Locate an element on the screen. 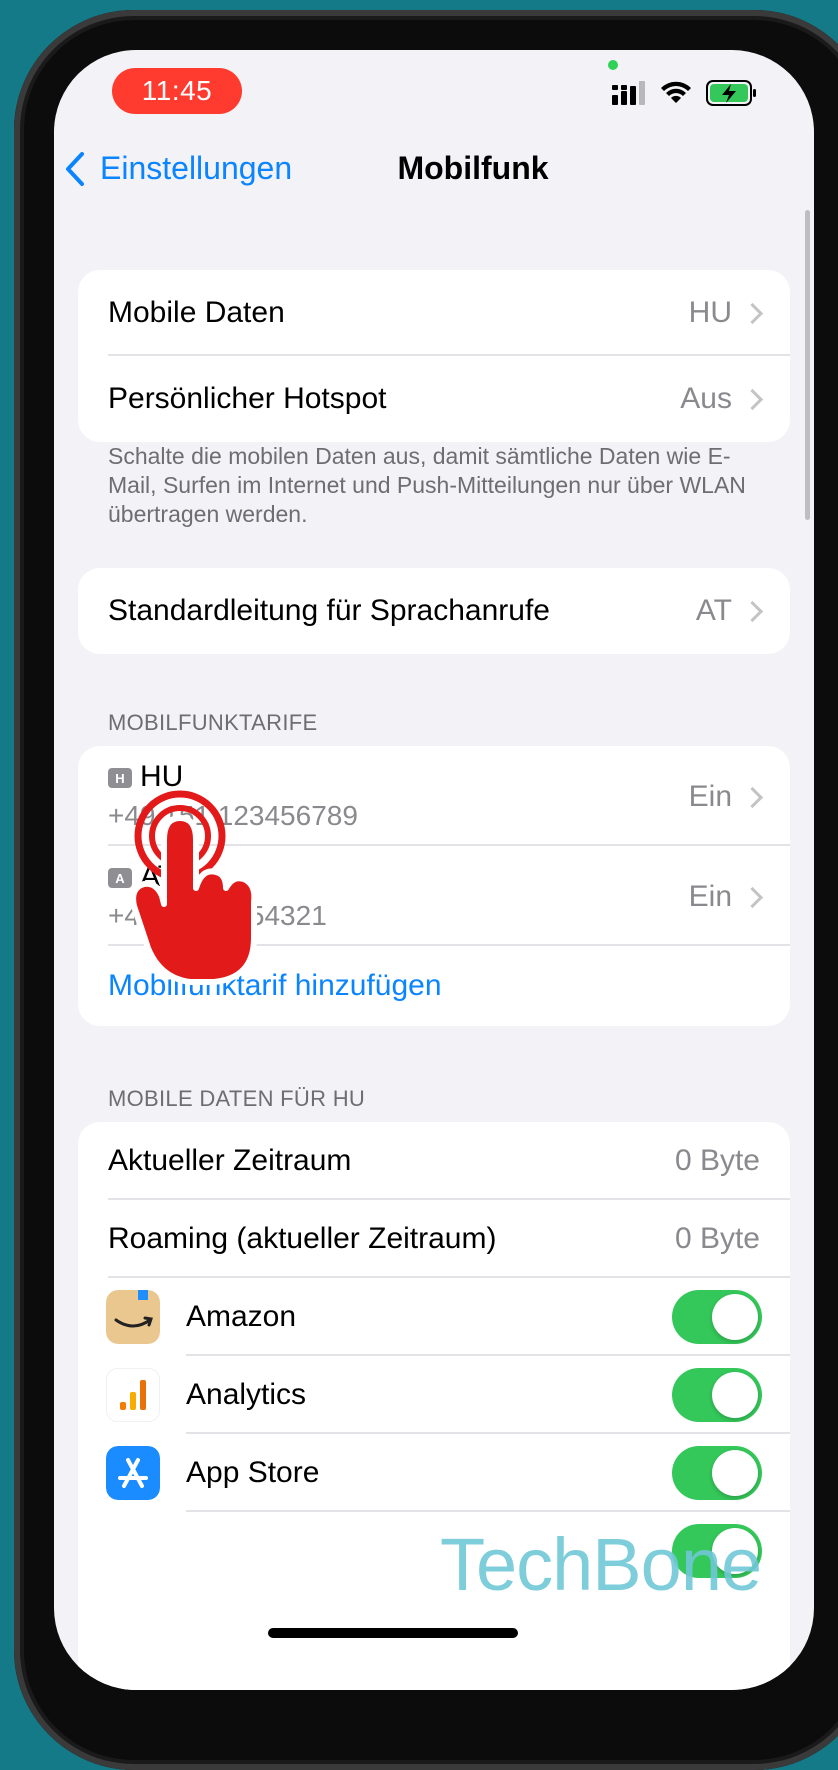 The height and width of the screenshot is (1770, 838). section-header-tariffs: MOBILFUNKTARIFE is located at coordinates (213, 722).